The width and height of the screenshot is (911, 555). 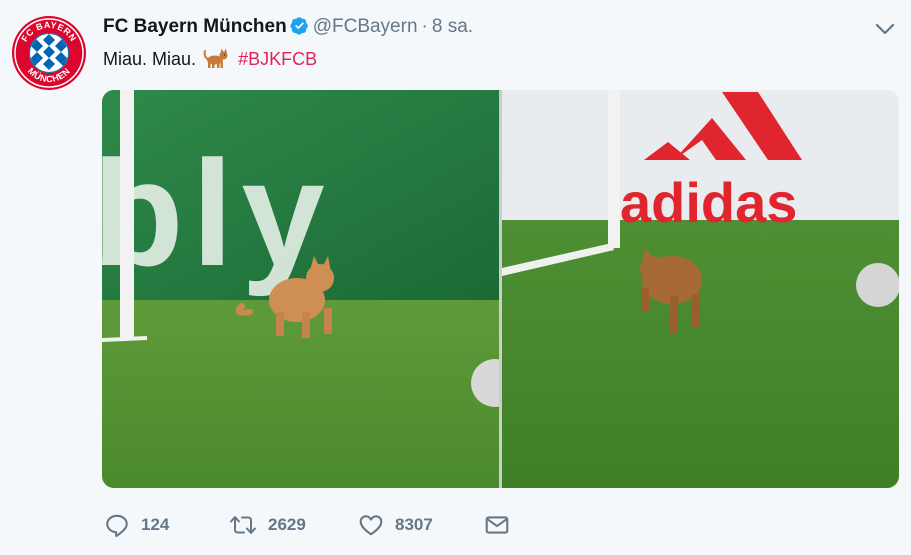 I want to click on retweet-button: 2629, so click(x=267, y=525).